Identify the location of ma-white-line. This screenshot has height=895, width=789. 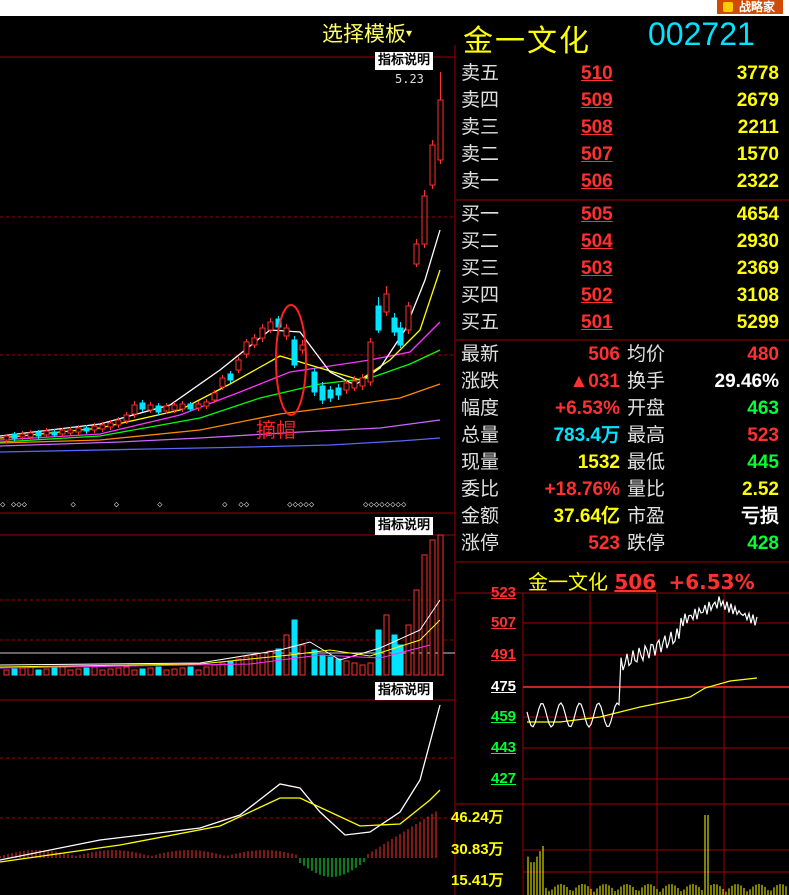
(220, 333).